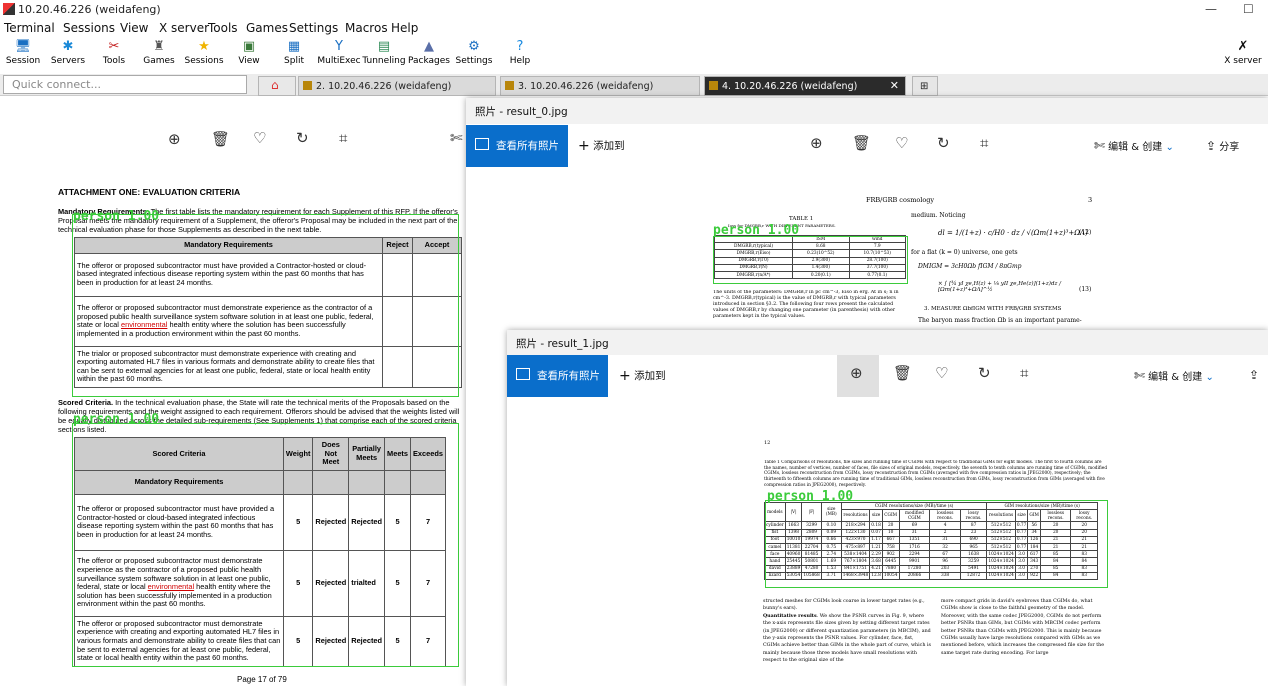 The width and height of the screenshot is (1268, 686). What do you see at coordinates (887, 343) in the screenshot?
I see `window-title: 照片 - result_1.jpg` at bounding box center [887, 343].